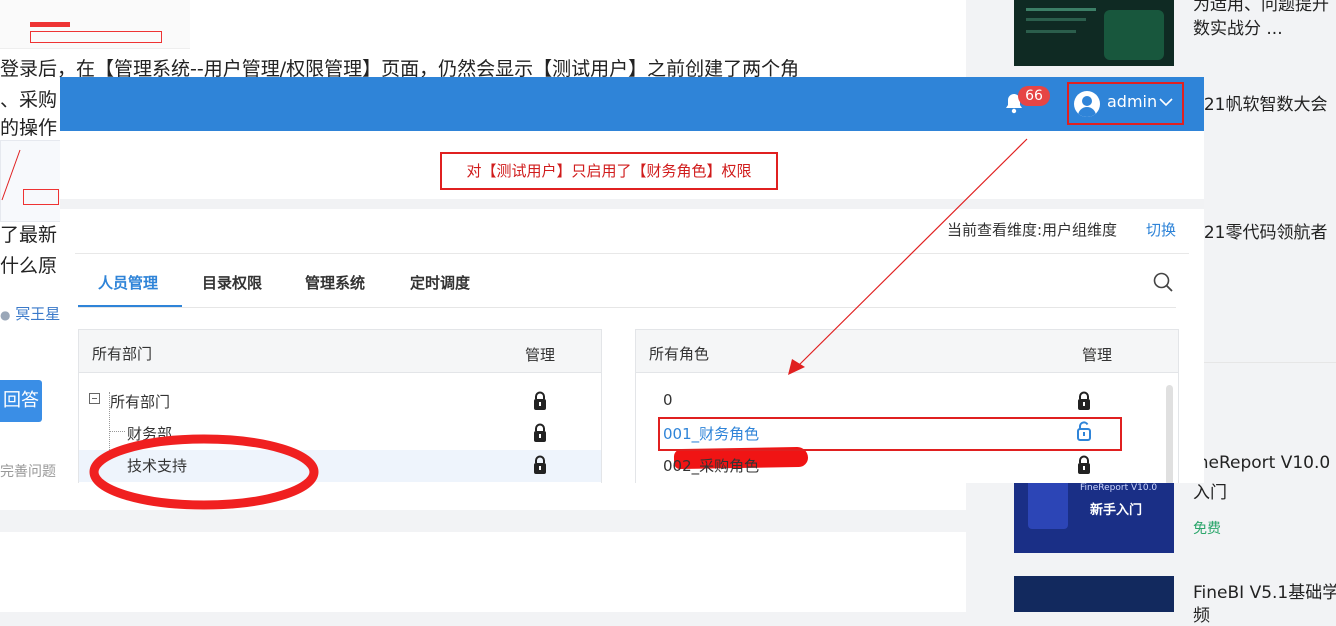  What do you see at coordinates (1264, 590) in the screenshot?
I see `course-title: FineBI V5.1基础学` at bounding box center [1264, 590].